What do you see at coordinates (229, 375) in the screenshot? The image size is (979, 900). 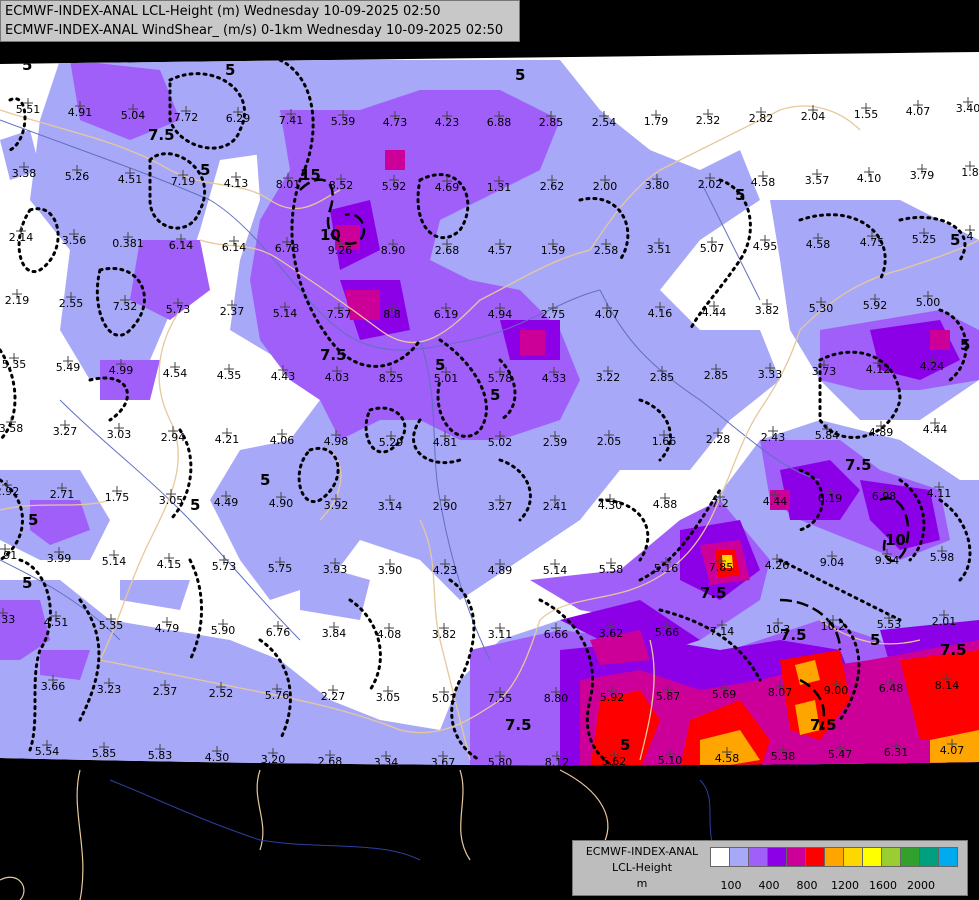 I see `station-value: 4.35` at bounding box center [229, 375].